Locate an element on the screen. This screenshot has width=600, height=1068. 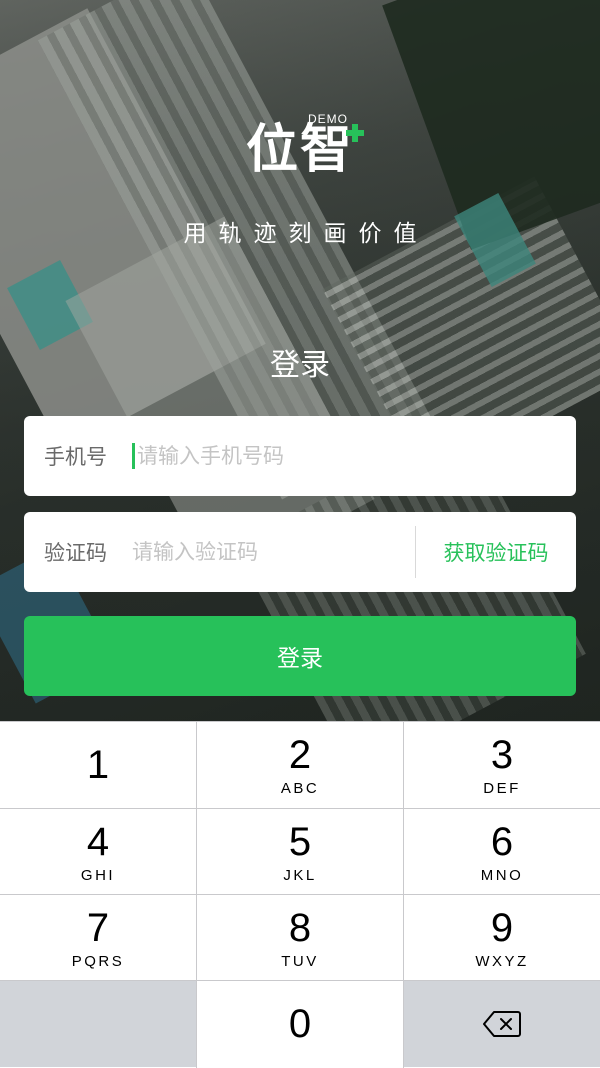
key-letters: TUV is located at coordinates (300, 961).